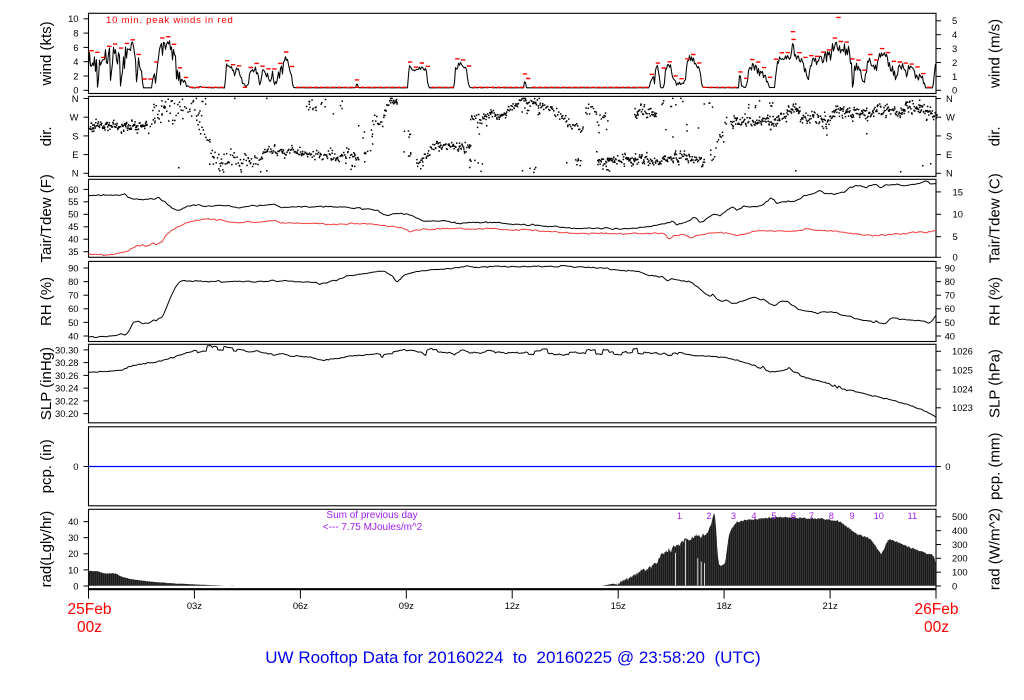 This screenshot has height=700, width=1024. Describe the element at coordinates (962, 351) in the screenshot. I see `svg-text: 1026` at that location.